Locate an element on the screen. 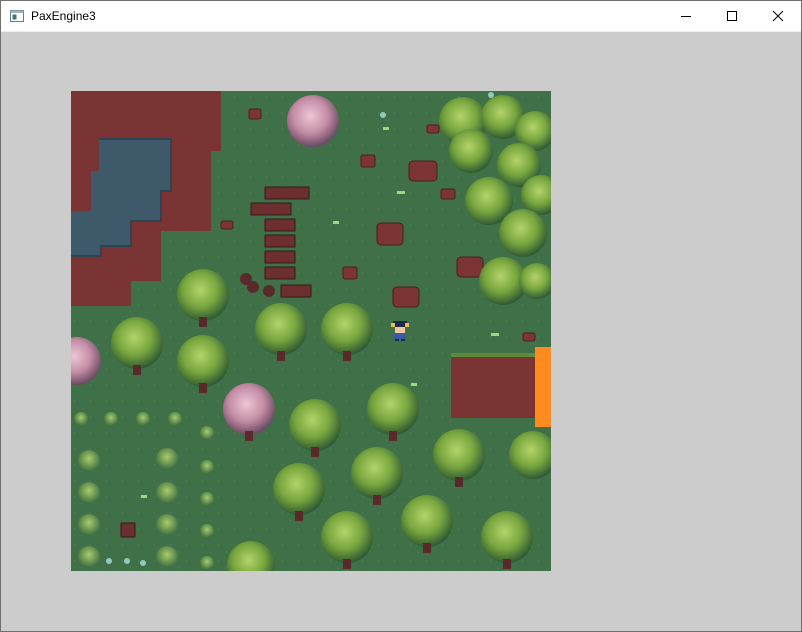 This screenshot has width=802, height=632. trigger-zone is located at coordinates (543, 387).